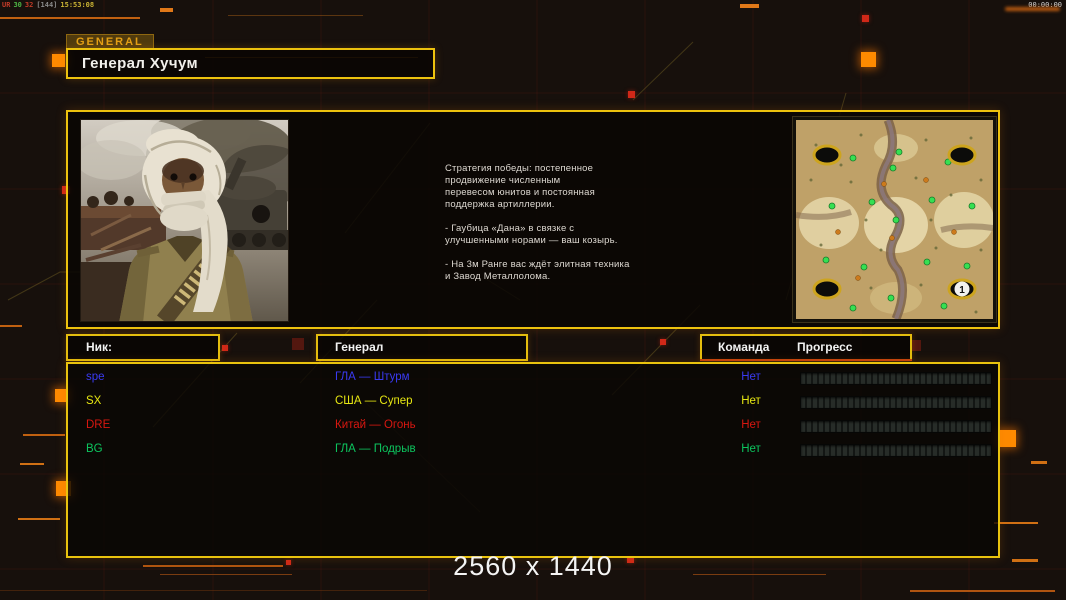 The height and width of the screenshot is (600, 1066). What do you see at coordinates (140, 63) in the screenshot?
I see `general-name: Генерал Хучум` at bounding box center [140, 63].